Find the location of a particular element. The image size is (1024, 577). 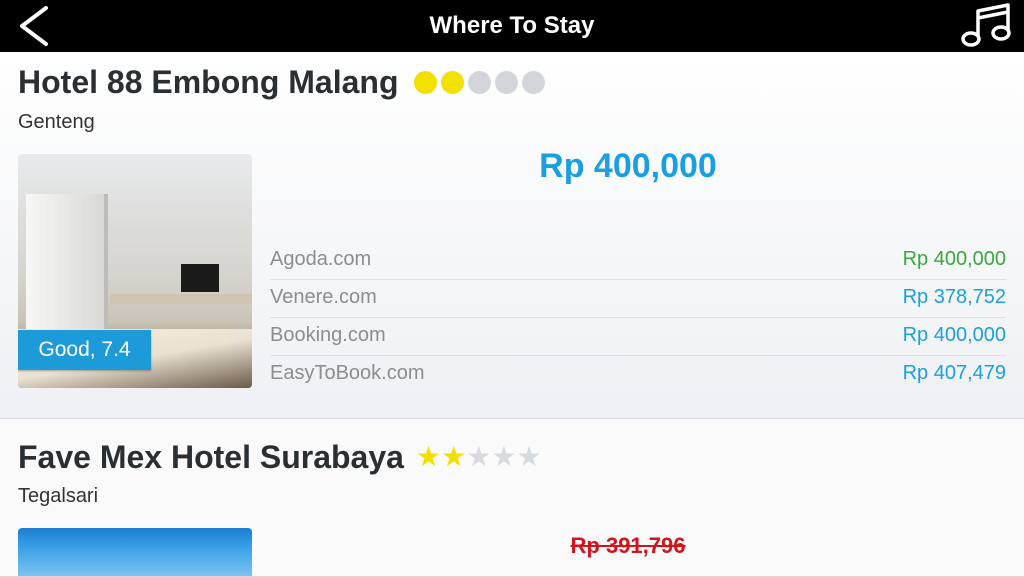

provider-name: Agoda.com is located at coordinates (321, 259).